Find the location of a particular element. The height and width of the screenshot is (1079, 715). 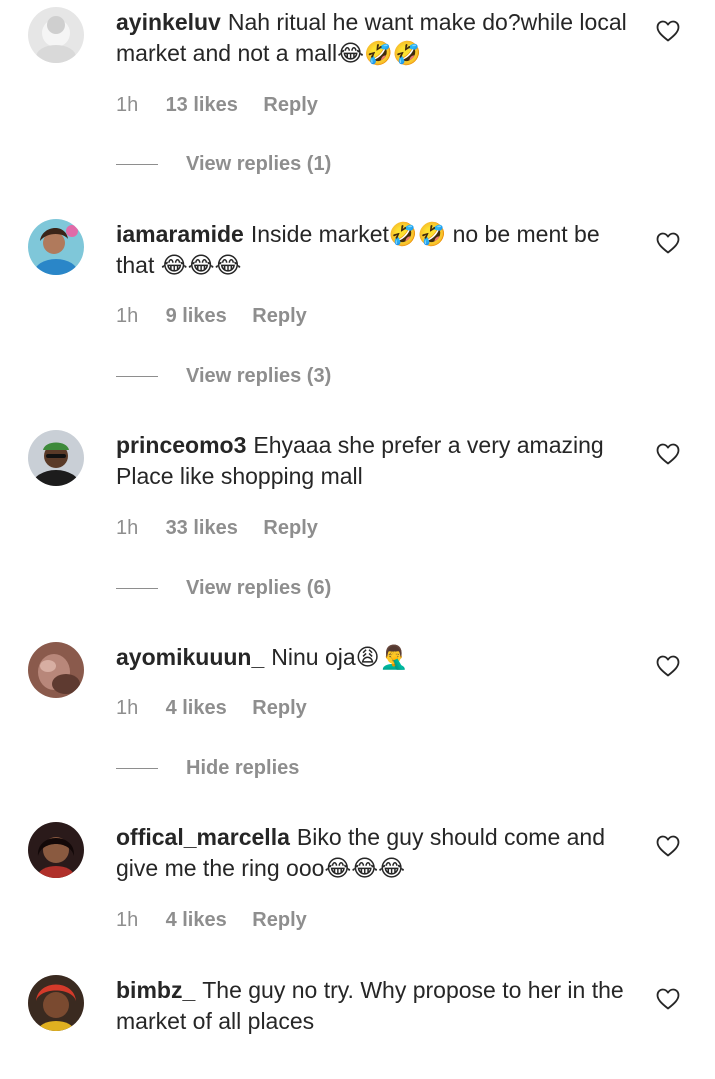

comment-likes: 13 likes is located at coordinates (202, 105).